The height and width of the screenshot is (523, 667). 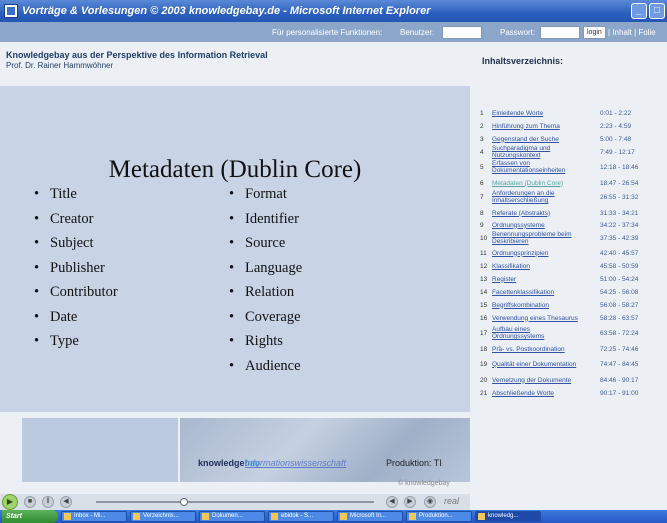 What do you see at coordinates (537, 167) in the screenshot?
I see `toc-item-link: Erfassen von Dokumentationseinheiten` at bounding box center [537, 167].